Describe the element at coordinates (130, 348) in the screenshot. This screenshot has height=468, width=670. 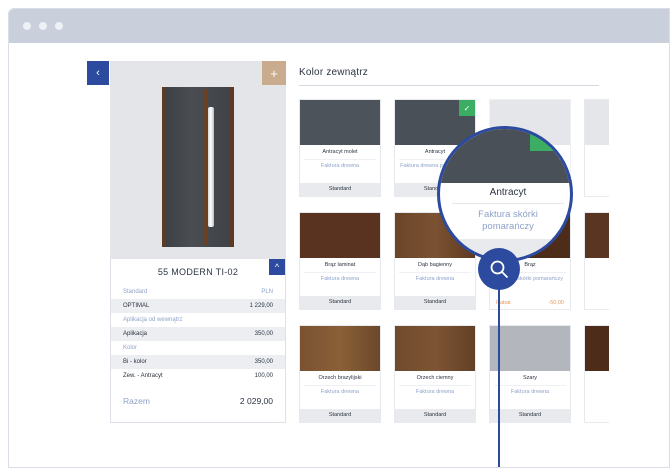
I see `summary-section-label: Kolor` at that location.